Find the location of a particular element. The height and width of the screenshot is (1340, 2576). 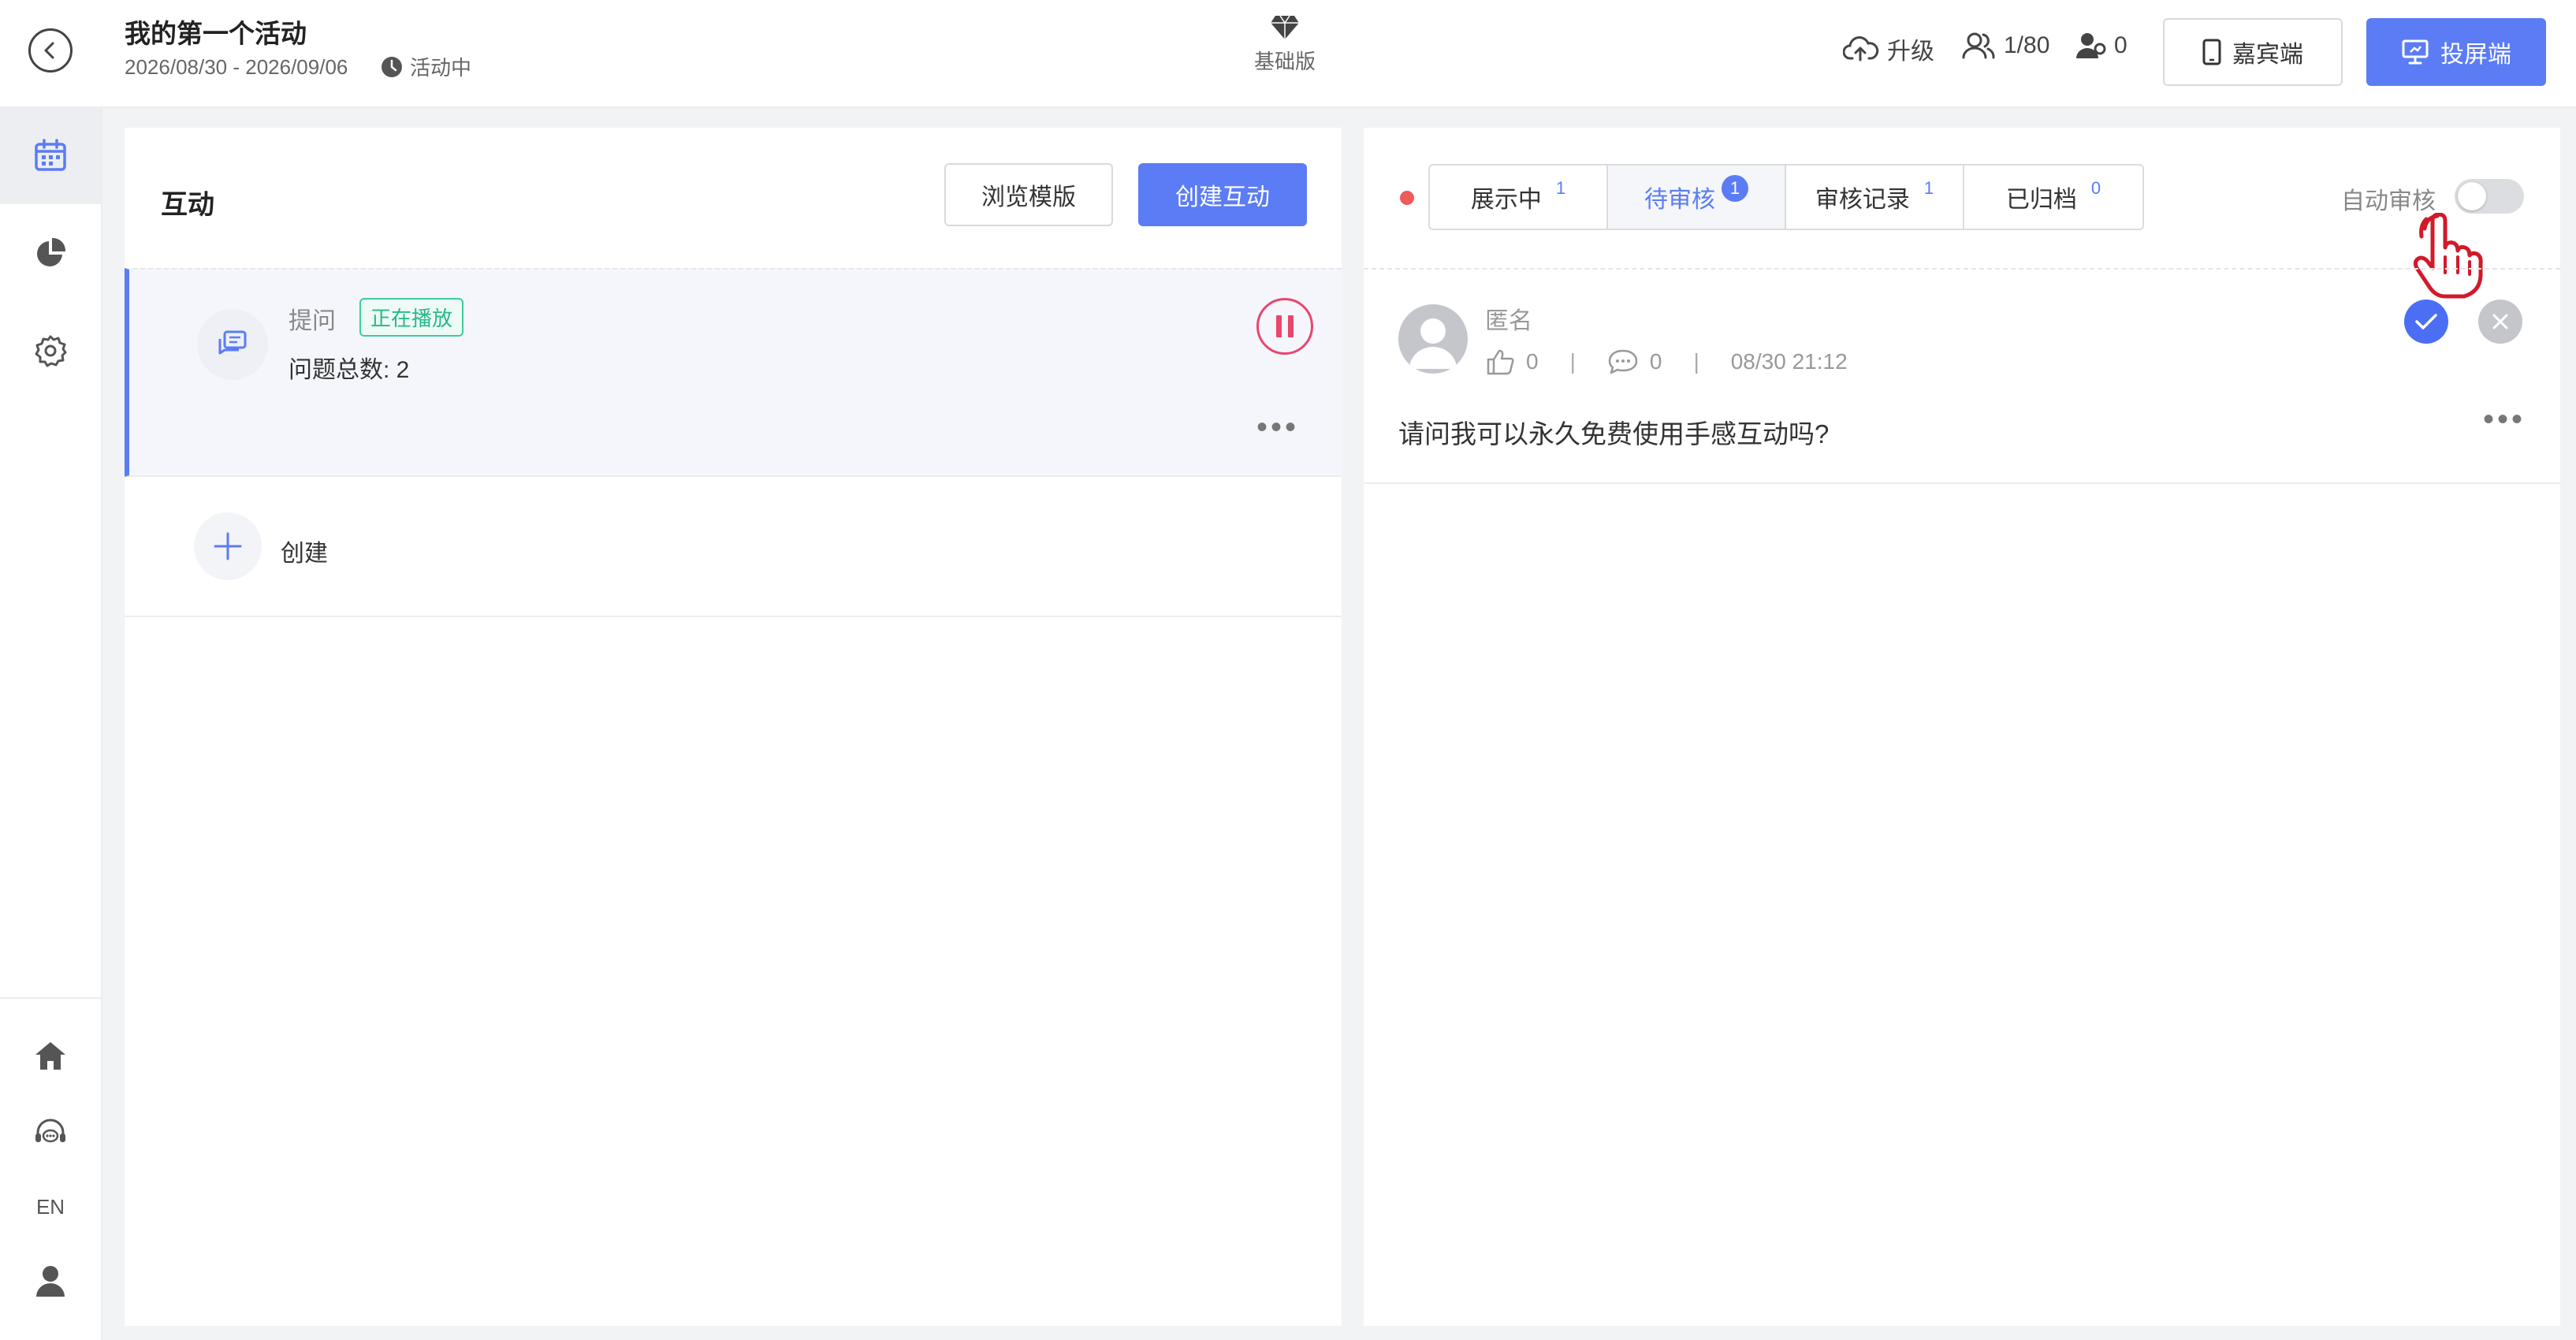

playing-badge: 正在播放 is located at coordinates (411, 317).